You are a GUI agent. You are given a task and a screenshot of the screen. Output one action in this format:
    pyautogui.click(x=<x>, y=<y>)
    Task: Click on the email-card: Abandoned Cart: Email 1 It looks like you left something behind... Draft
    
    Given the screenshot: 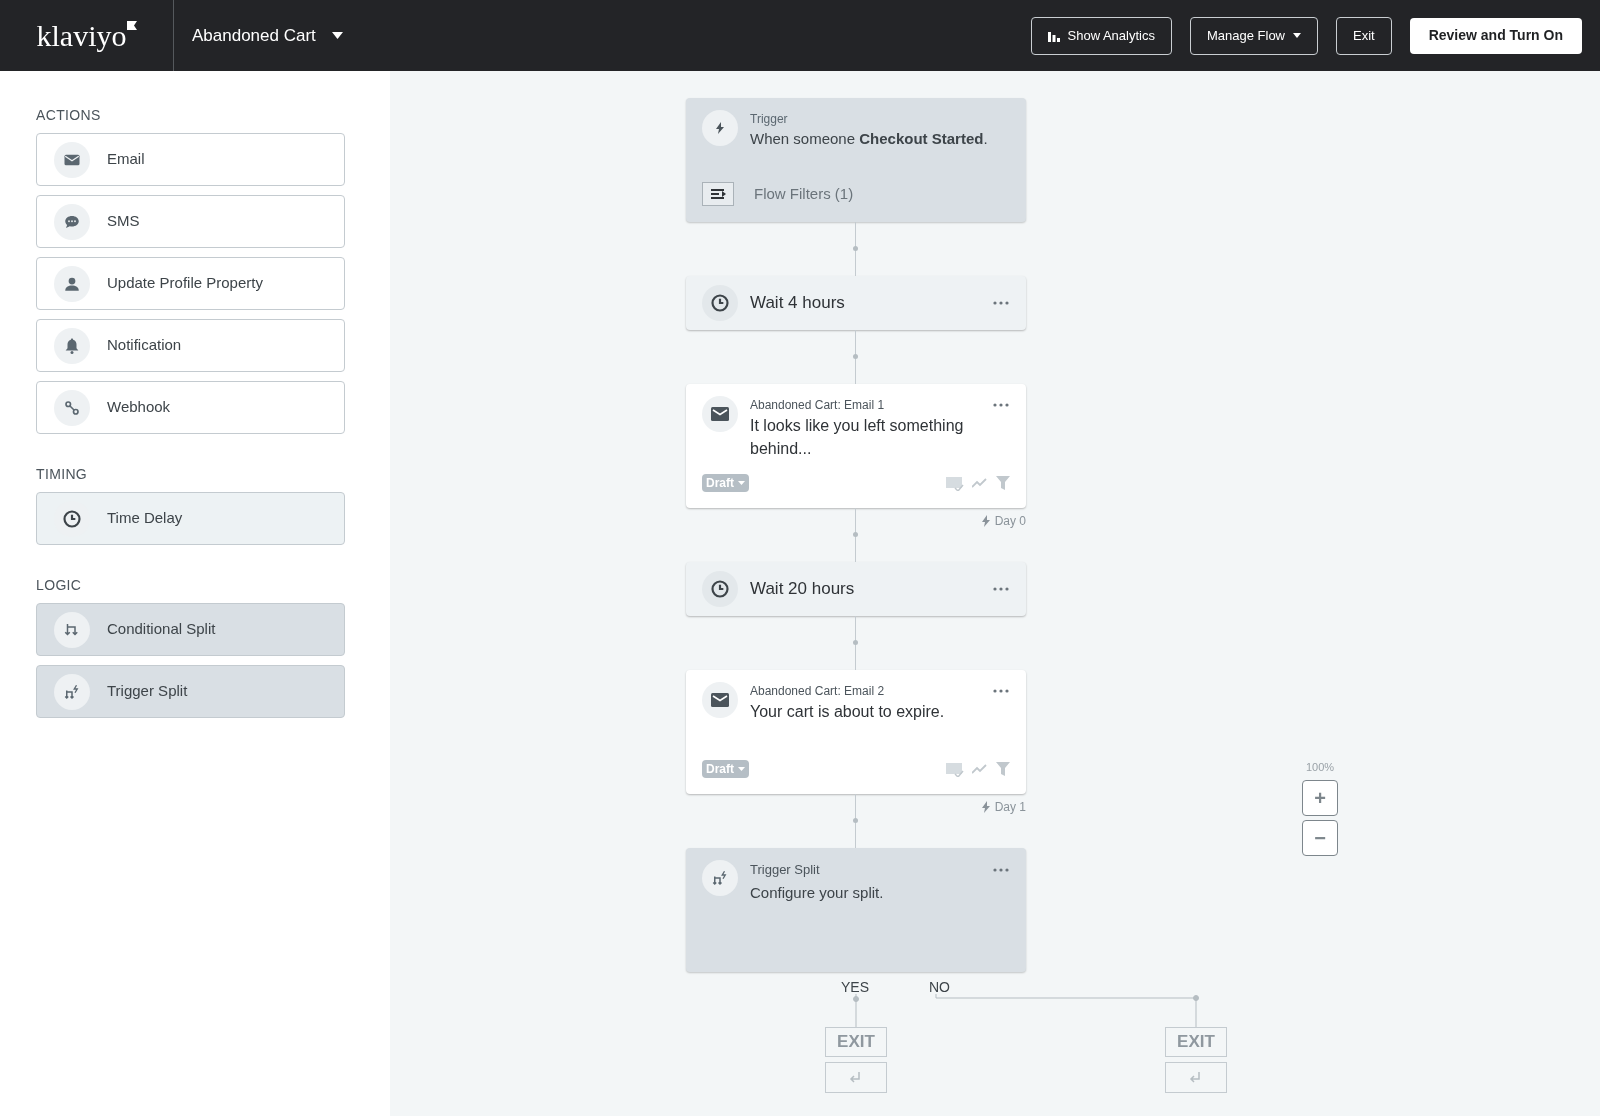 What is the action you would take?
    pyautogui.click(x=856, y=446)
    